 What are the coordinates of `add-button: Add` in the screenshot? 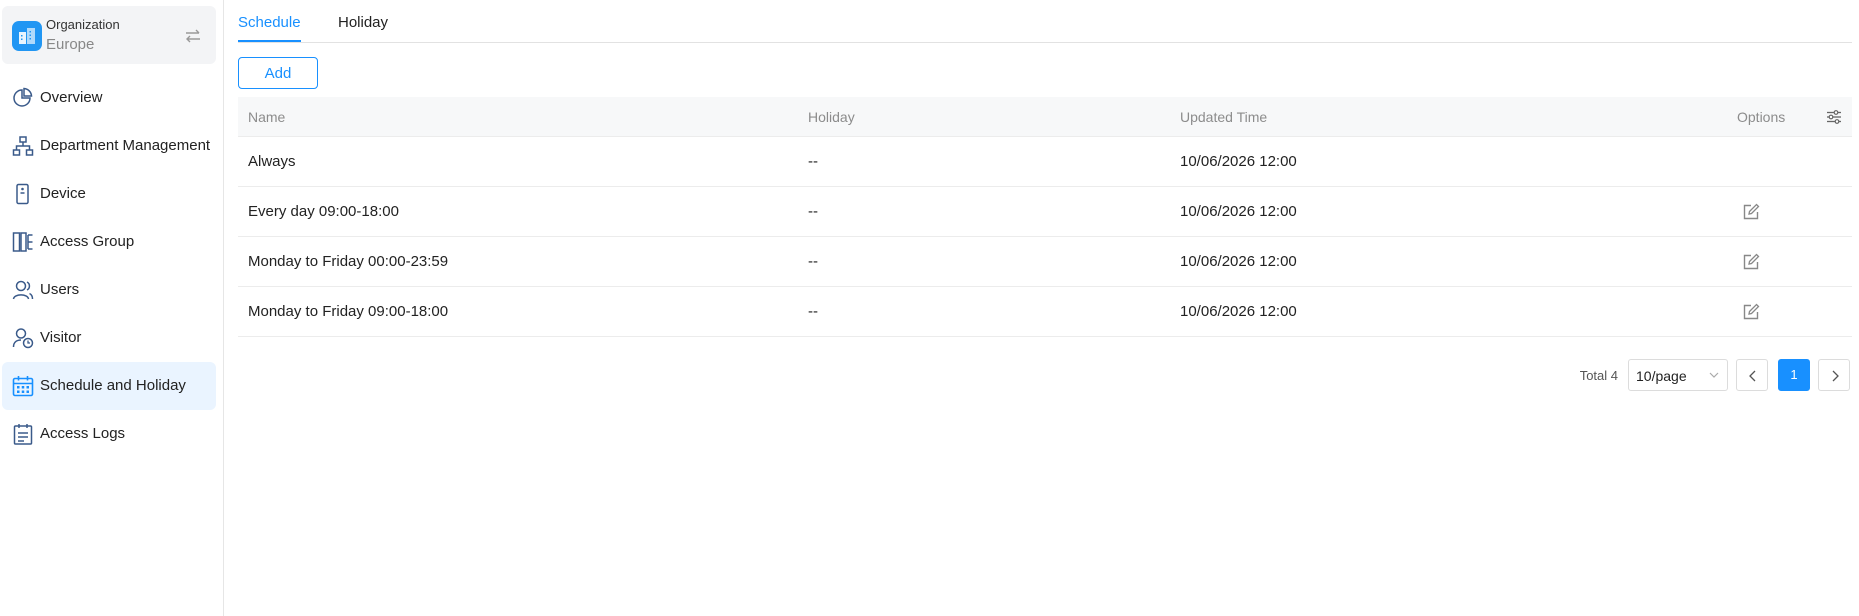 It's located at (278, 73).